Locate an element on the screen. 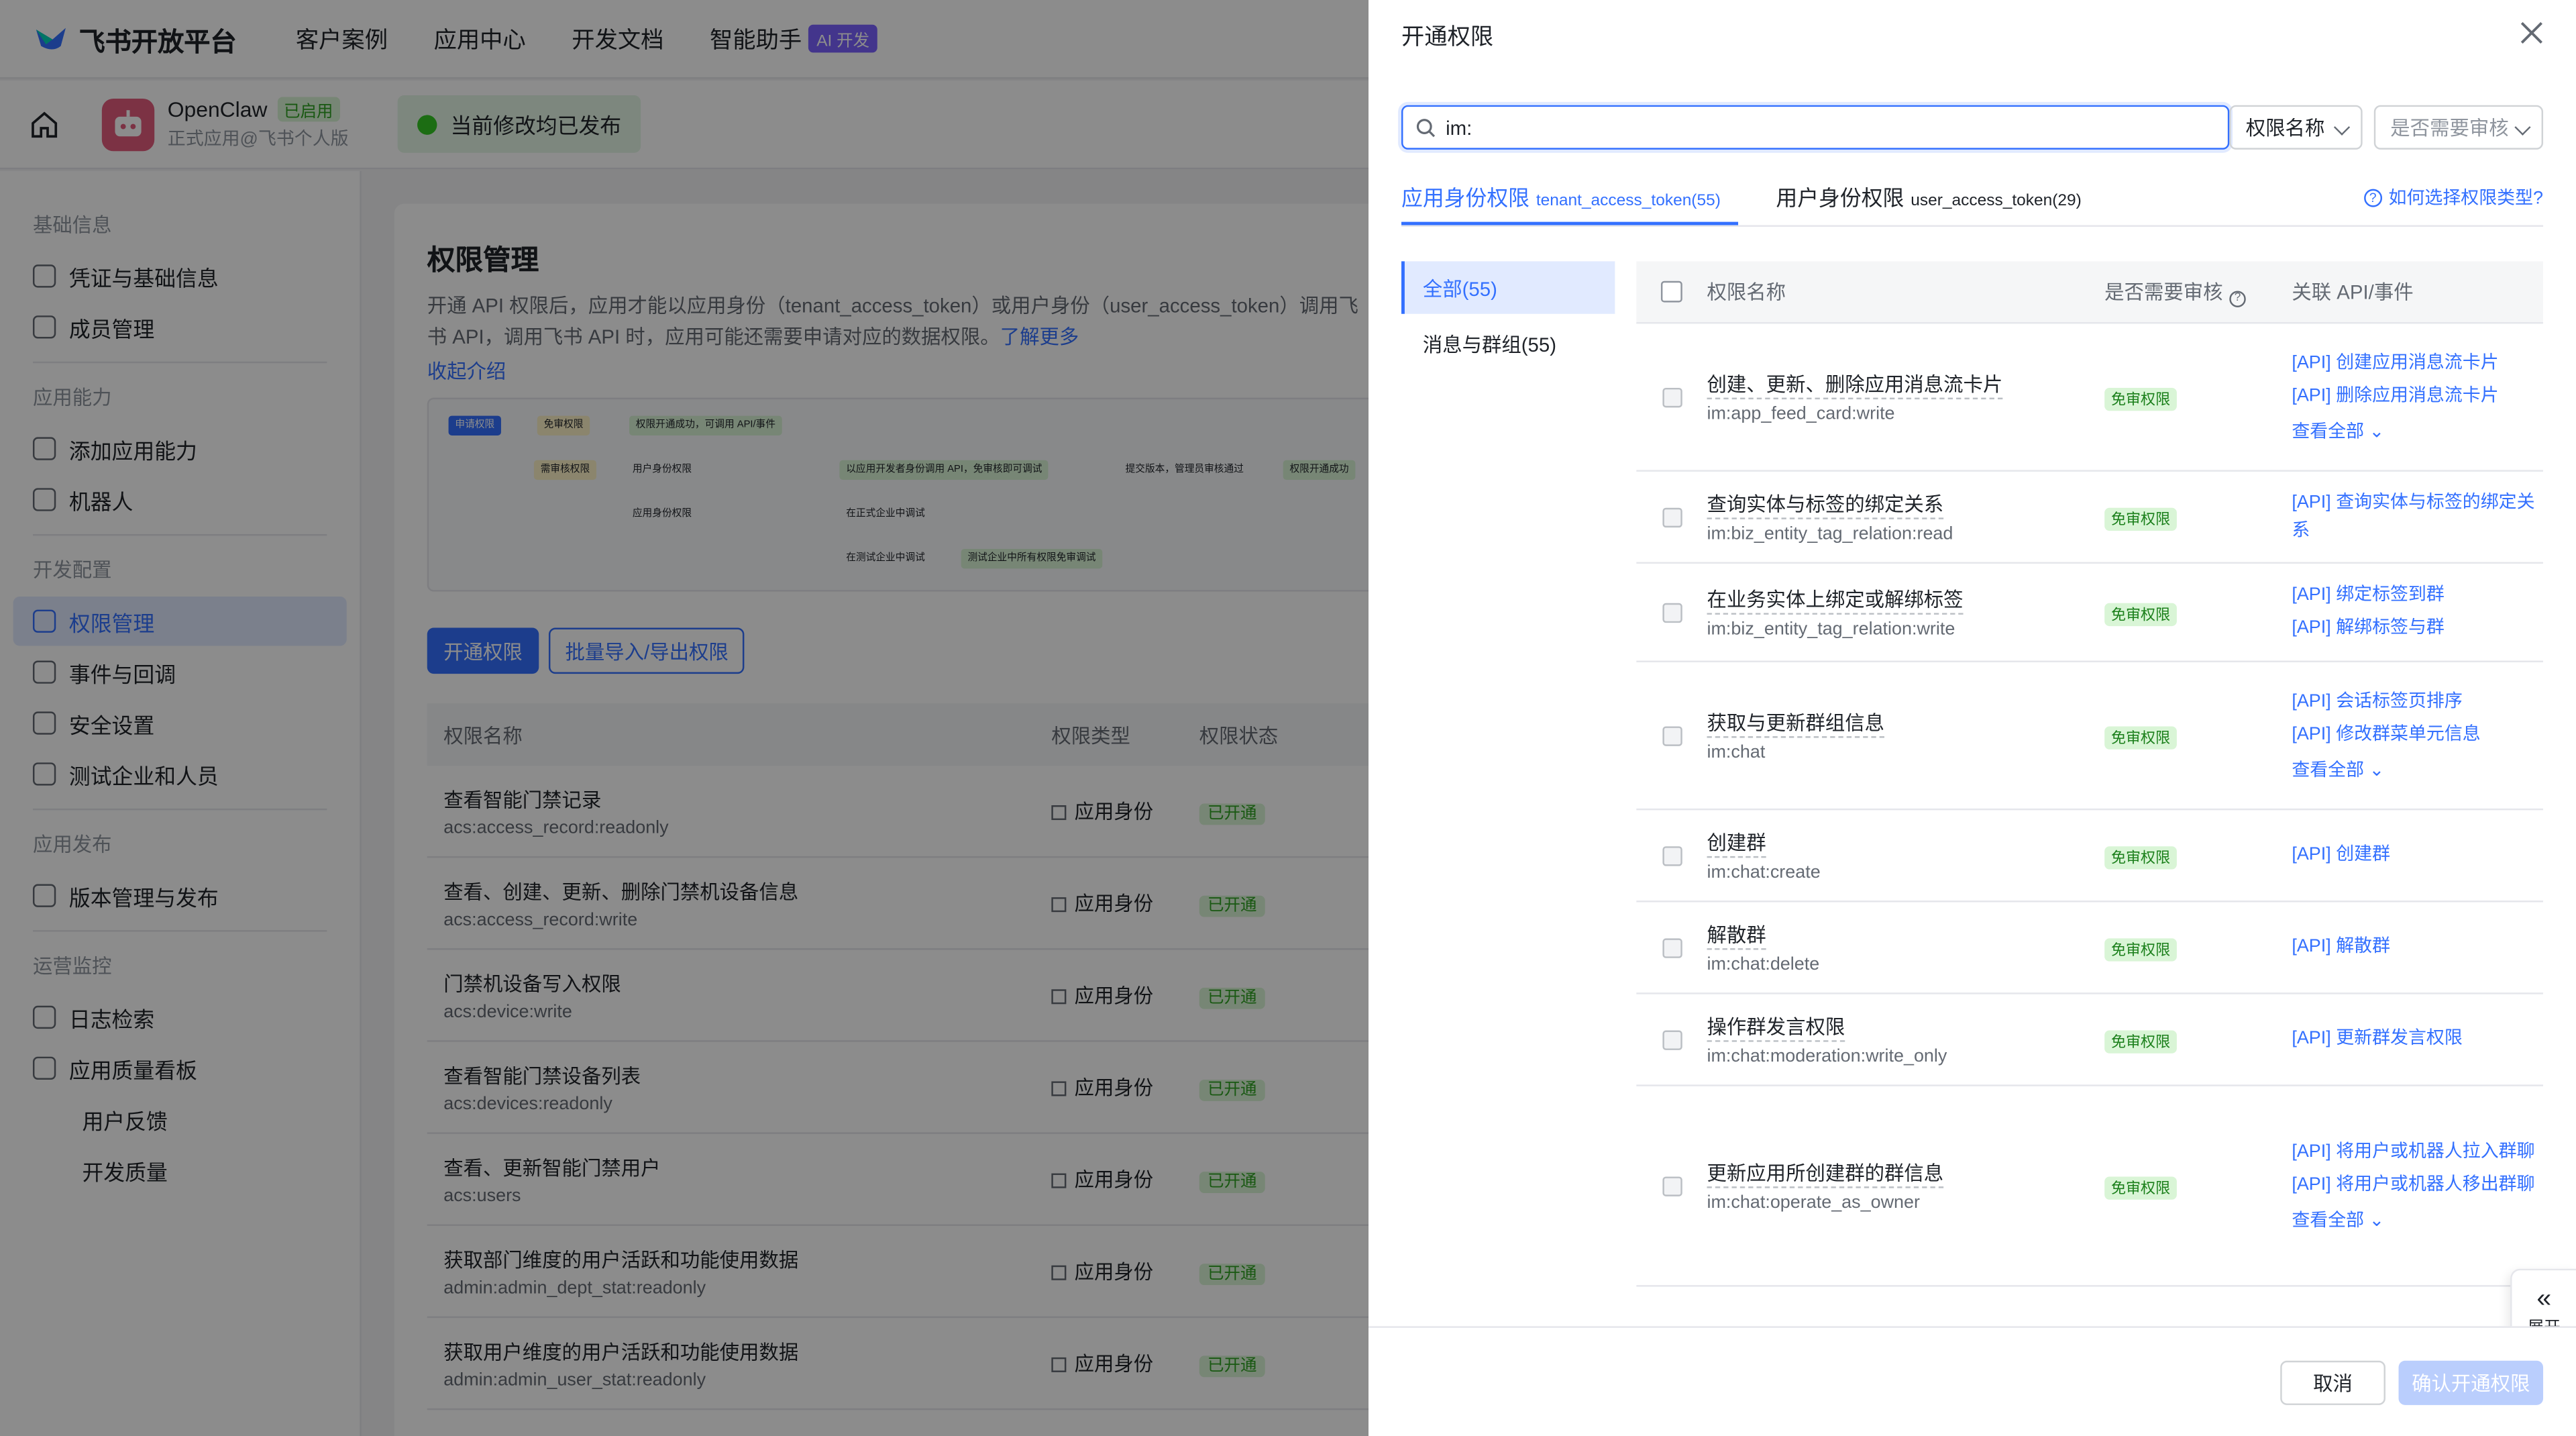 The width and height of the screenshot is (2576, 1436). column-header: 权限名称 is located at coordinates (1746, 292).